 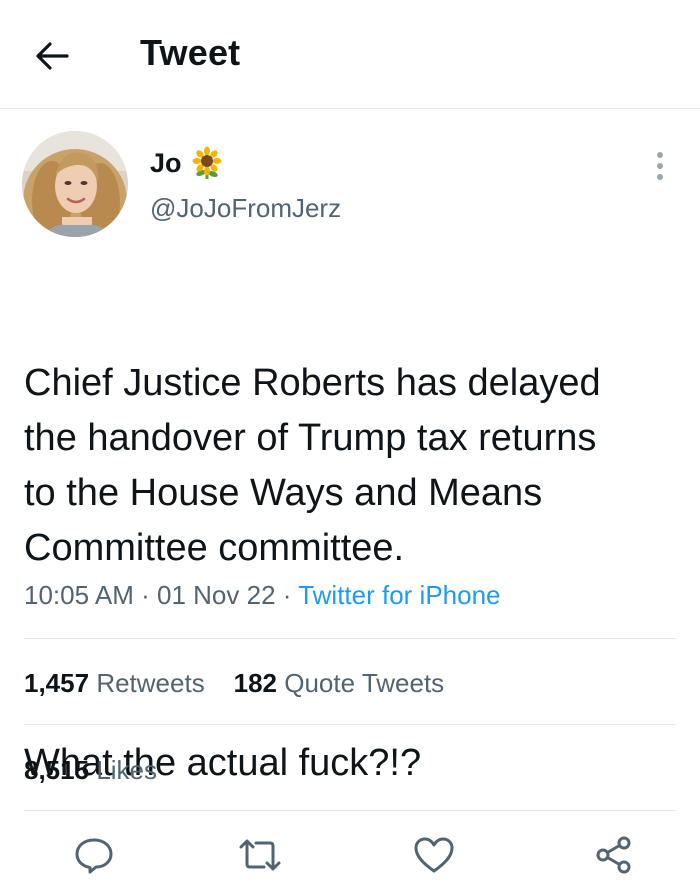 What do you see at coordinates (187, 163) in the screenshot?
I see `author-name: Jo` at bounding box center [187, 163].